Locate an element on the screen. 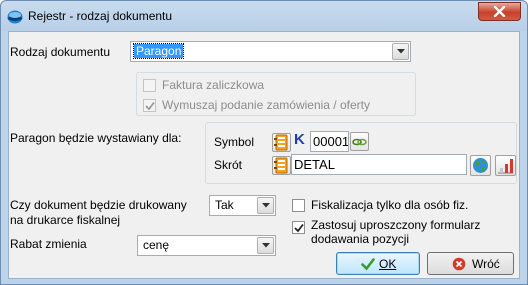 This screenshot has width=528, height=285. fiscal-print-value: Tak is located at coordinates (224, 205).